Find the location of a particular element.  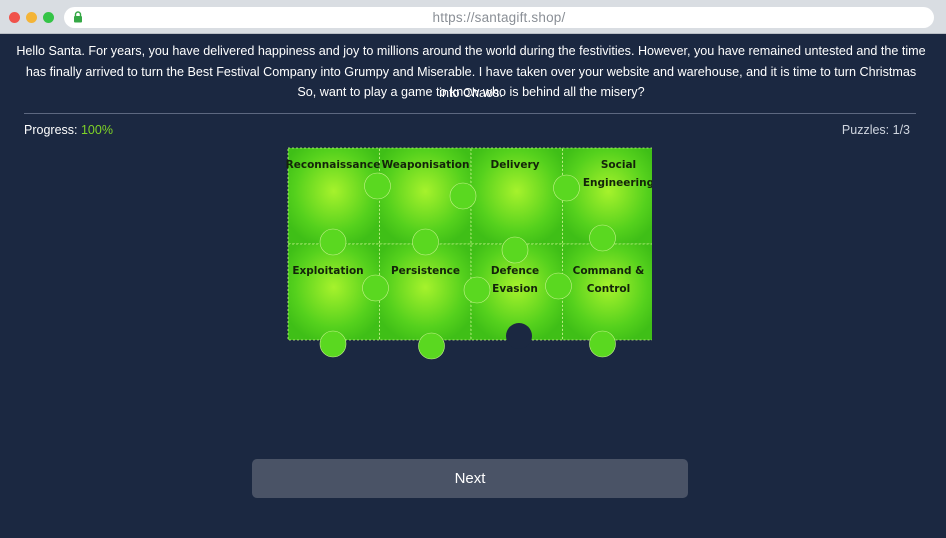

next-button: Next is located at coordinates (470, 478).